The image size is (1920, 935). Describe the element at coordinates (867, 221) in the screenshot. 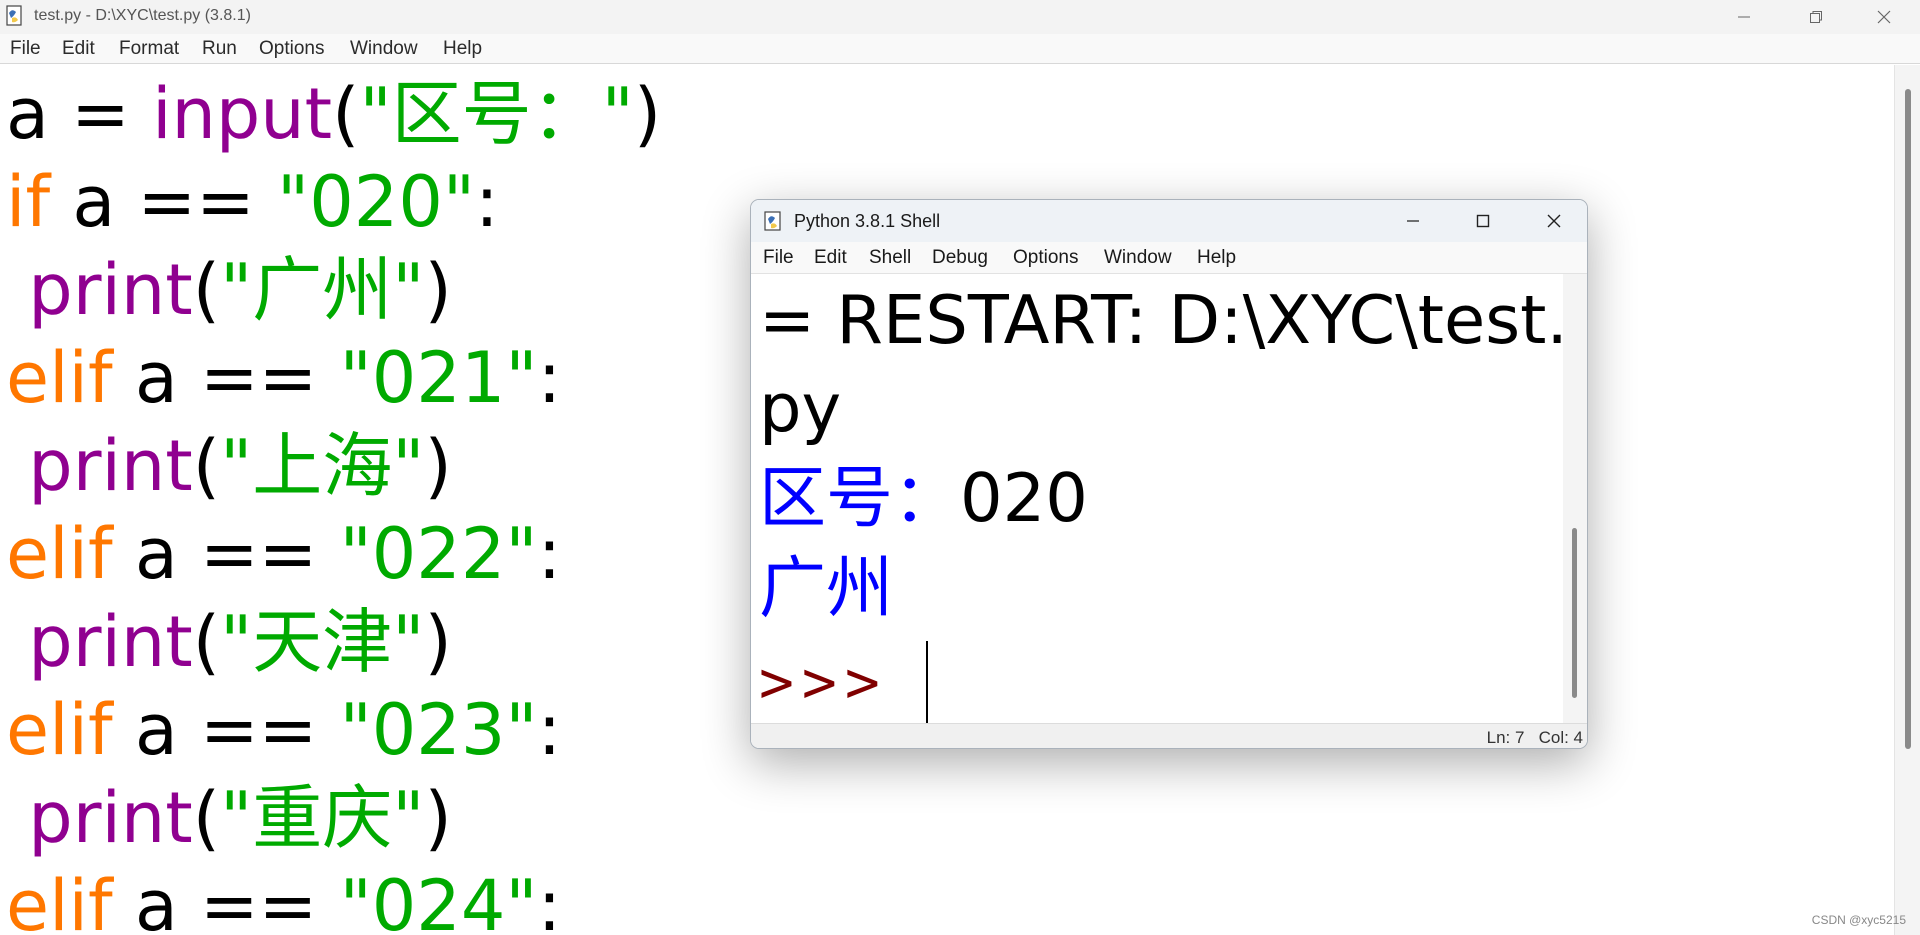

I see `shell-window-title: Python 3.8.1 Shell` at that location.